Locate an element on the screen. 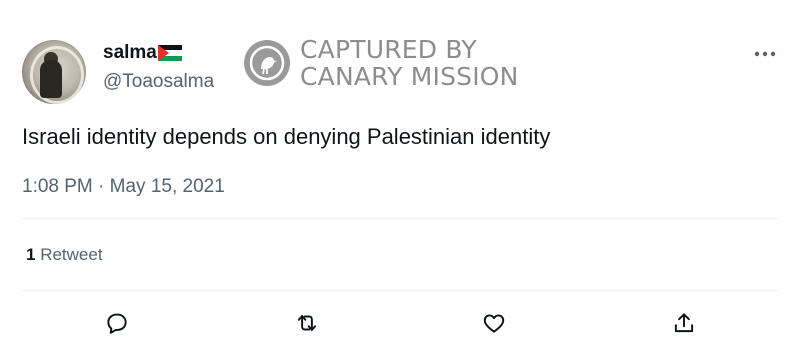 The image size is (800, 355). retweet-label: Retweet is located at coordinates (71, 254).